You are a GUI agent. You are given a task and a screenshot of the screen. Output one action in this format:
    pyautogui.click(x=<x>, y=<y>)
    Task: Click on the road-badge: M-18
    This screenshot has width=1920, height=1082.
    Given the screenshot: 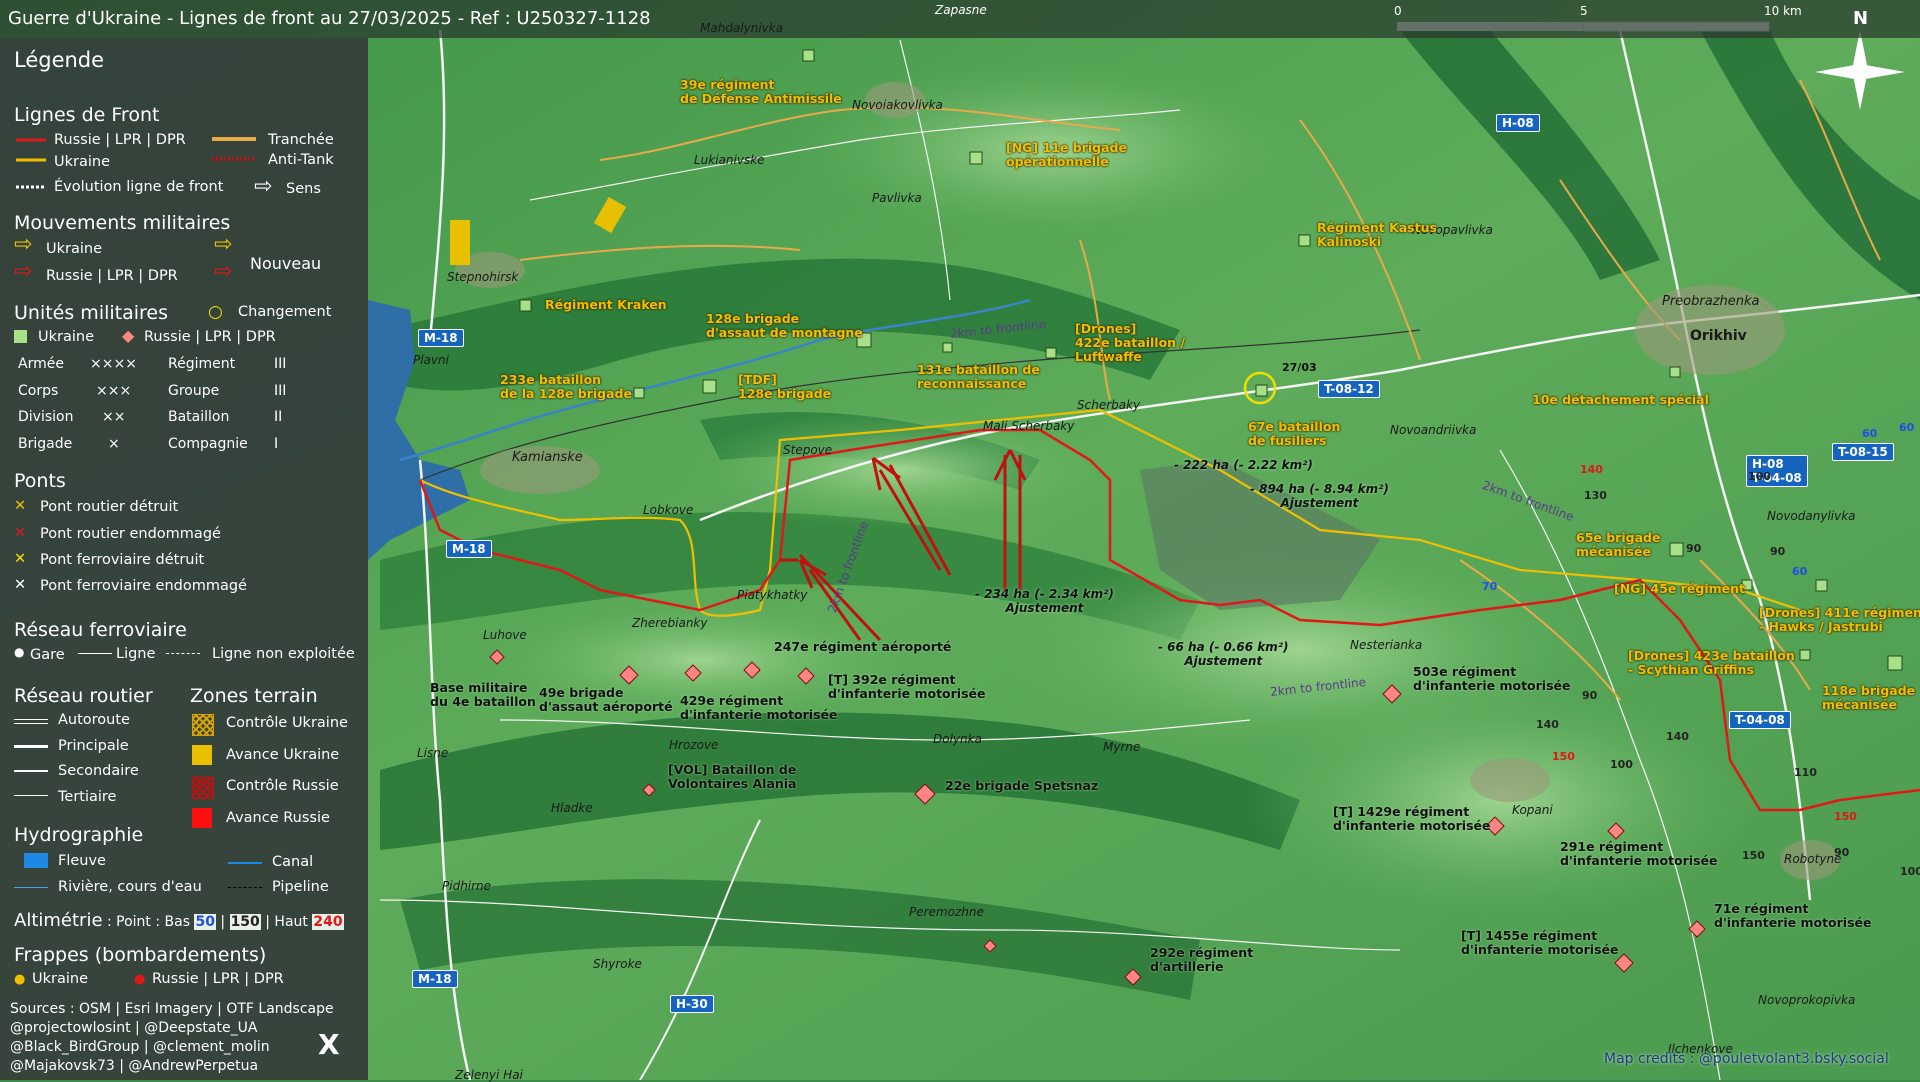 What is the action you would take?
    pyautogui.click(x=441, y=338)
    